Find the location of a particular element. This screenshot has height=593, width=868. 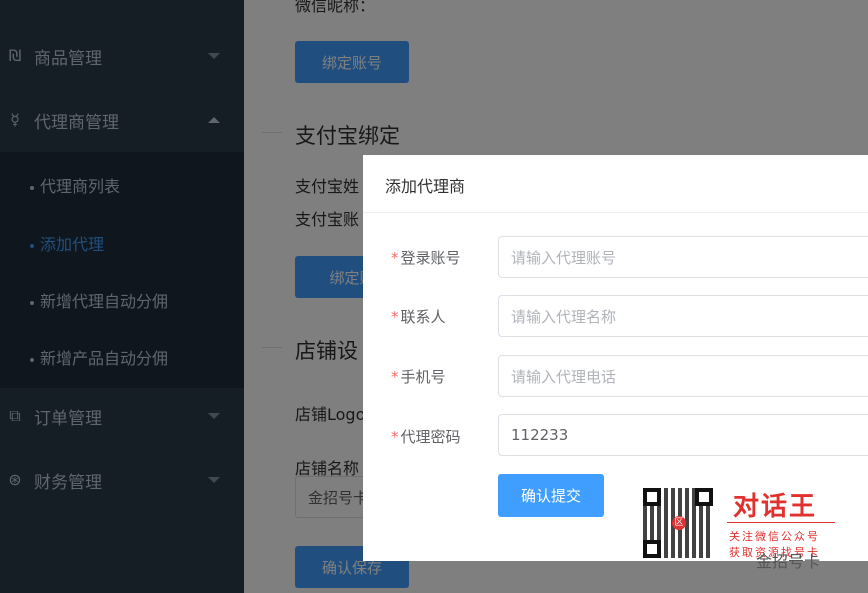

phone-label: * 手机号 is located at coordinates (418, 377).